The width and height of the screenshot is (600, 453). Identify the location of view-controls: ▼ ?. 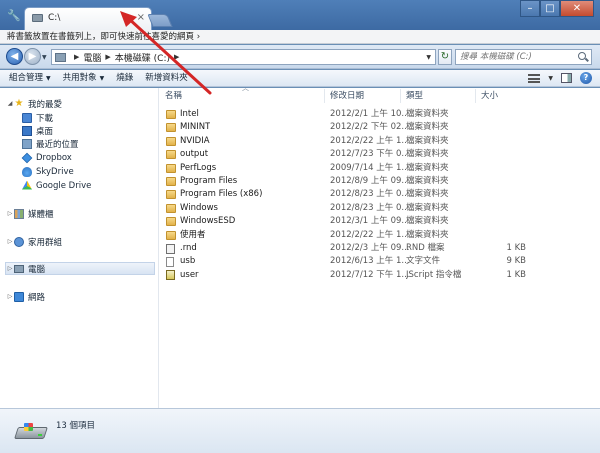
(564, 78).